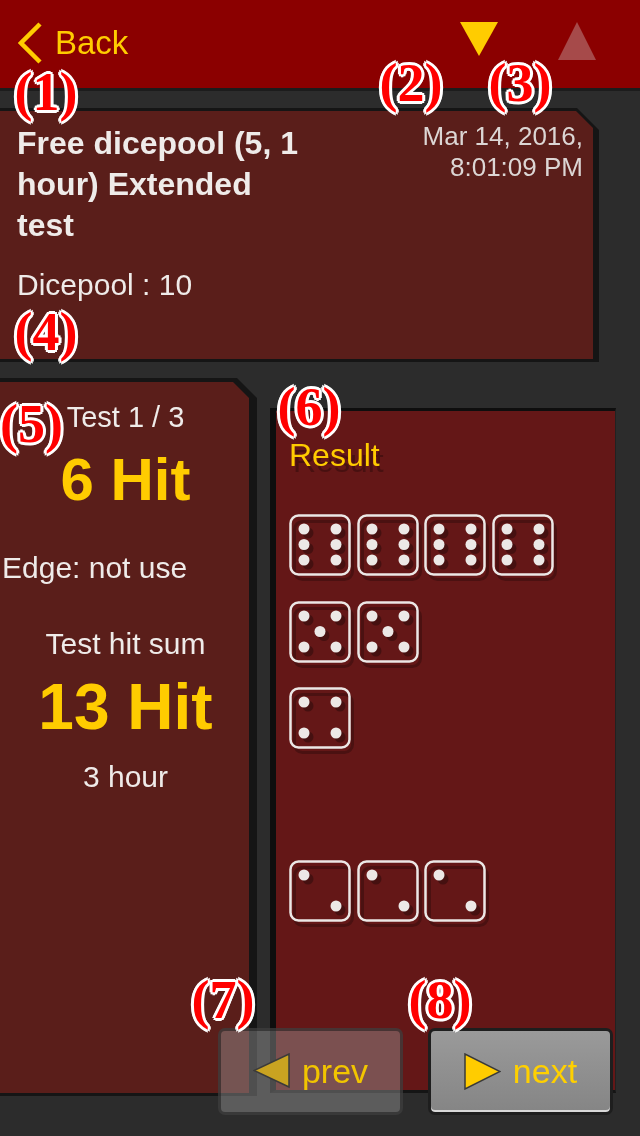 The height and width of the screenshot is (1136, 640). I want to click on die-four-icon, so click(322, 721).